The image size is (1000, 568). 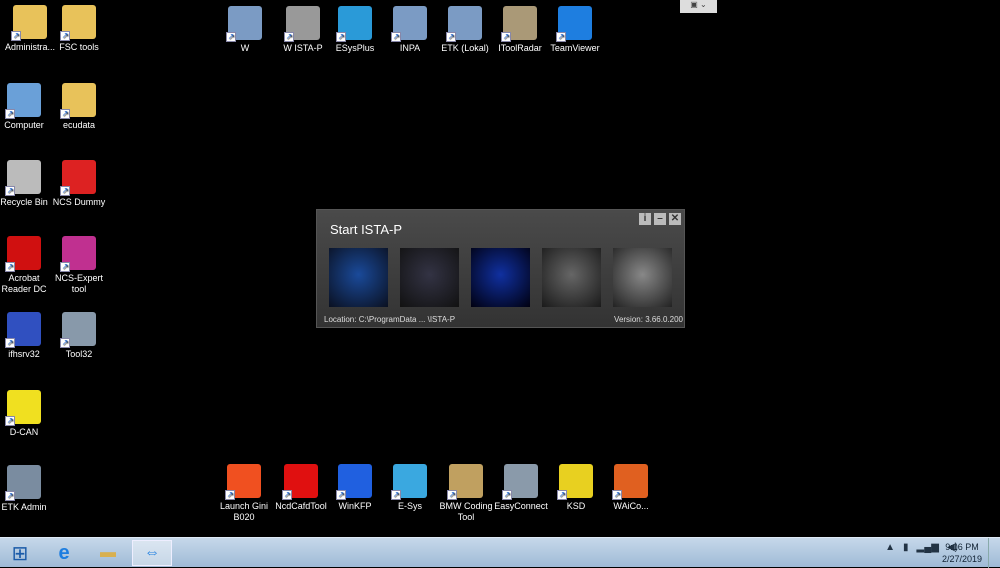 I want to click on desktop-icon-bmw-coding-tool: ↗ BMW Coding Tool, so click(x=466, y=493).